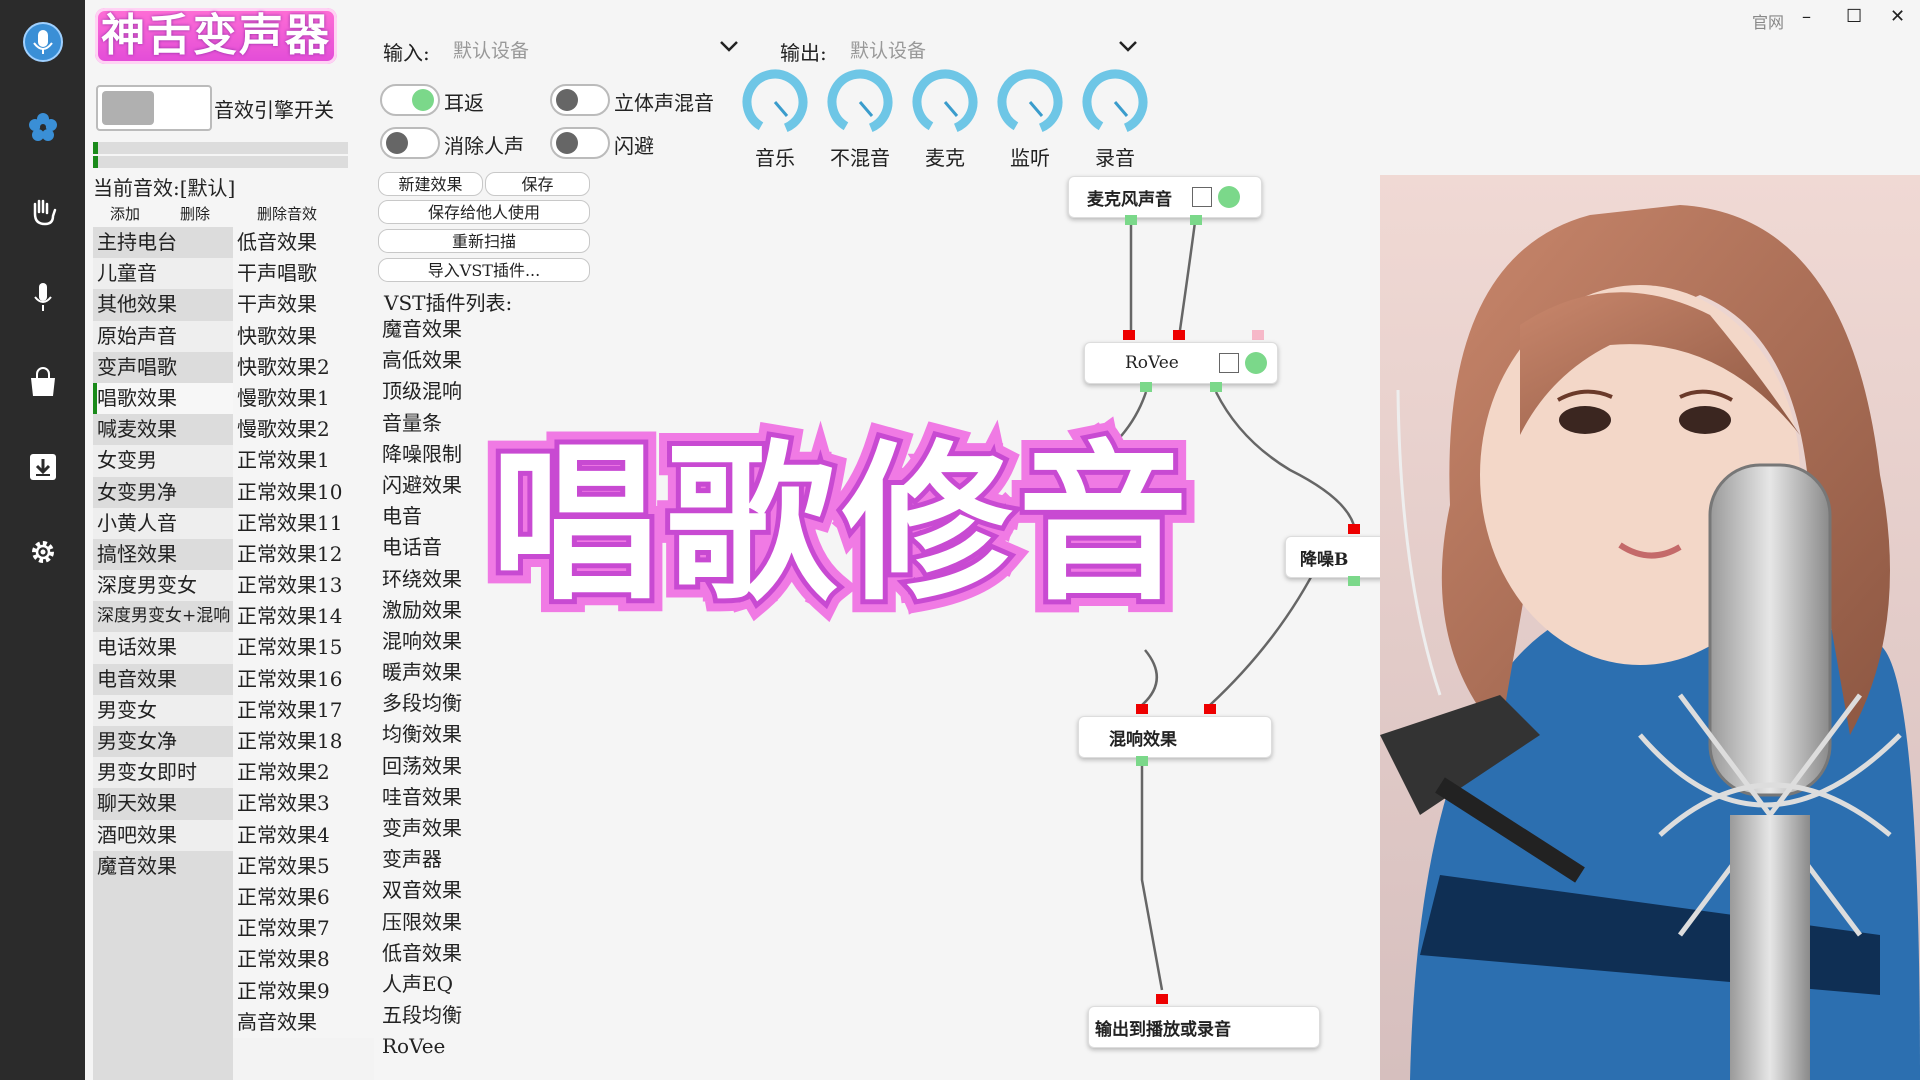 The height and width of the screenshot is (1080, 1920). I want to click on effect-list-item: 小黄人音, so click(163, 523).